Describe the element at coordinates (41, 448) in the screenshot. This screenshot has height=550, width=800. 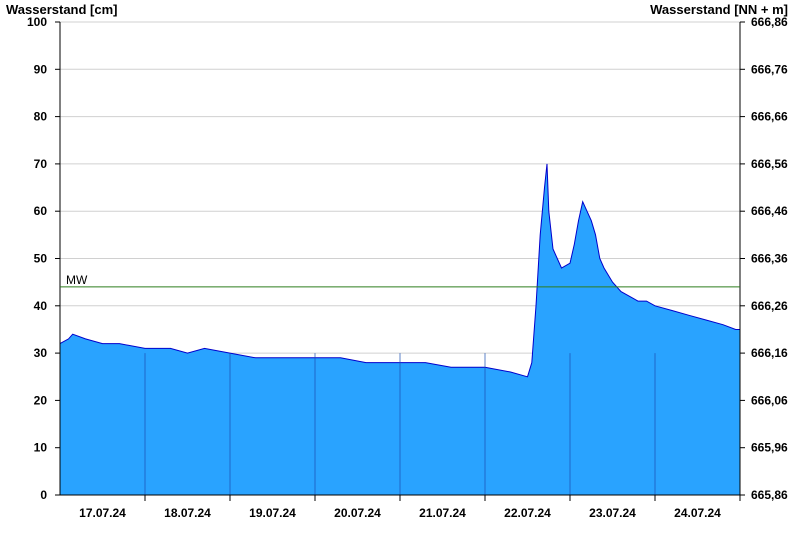
I see `left-tick-label: 10` at that location.